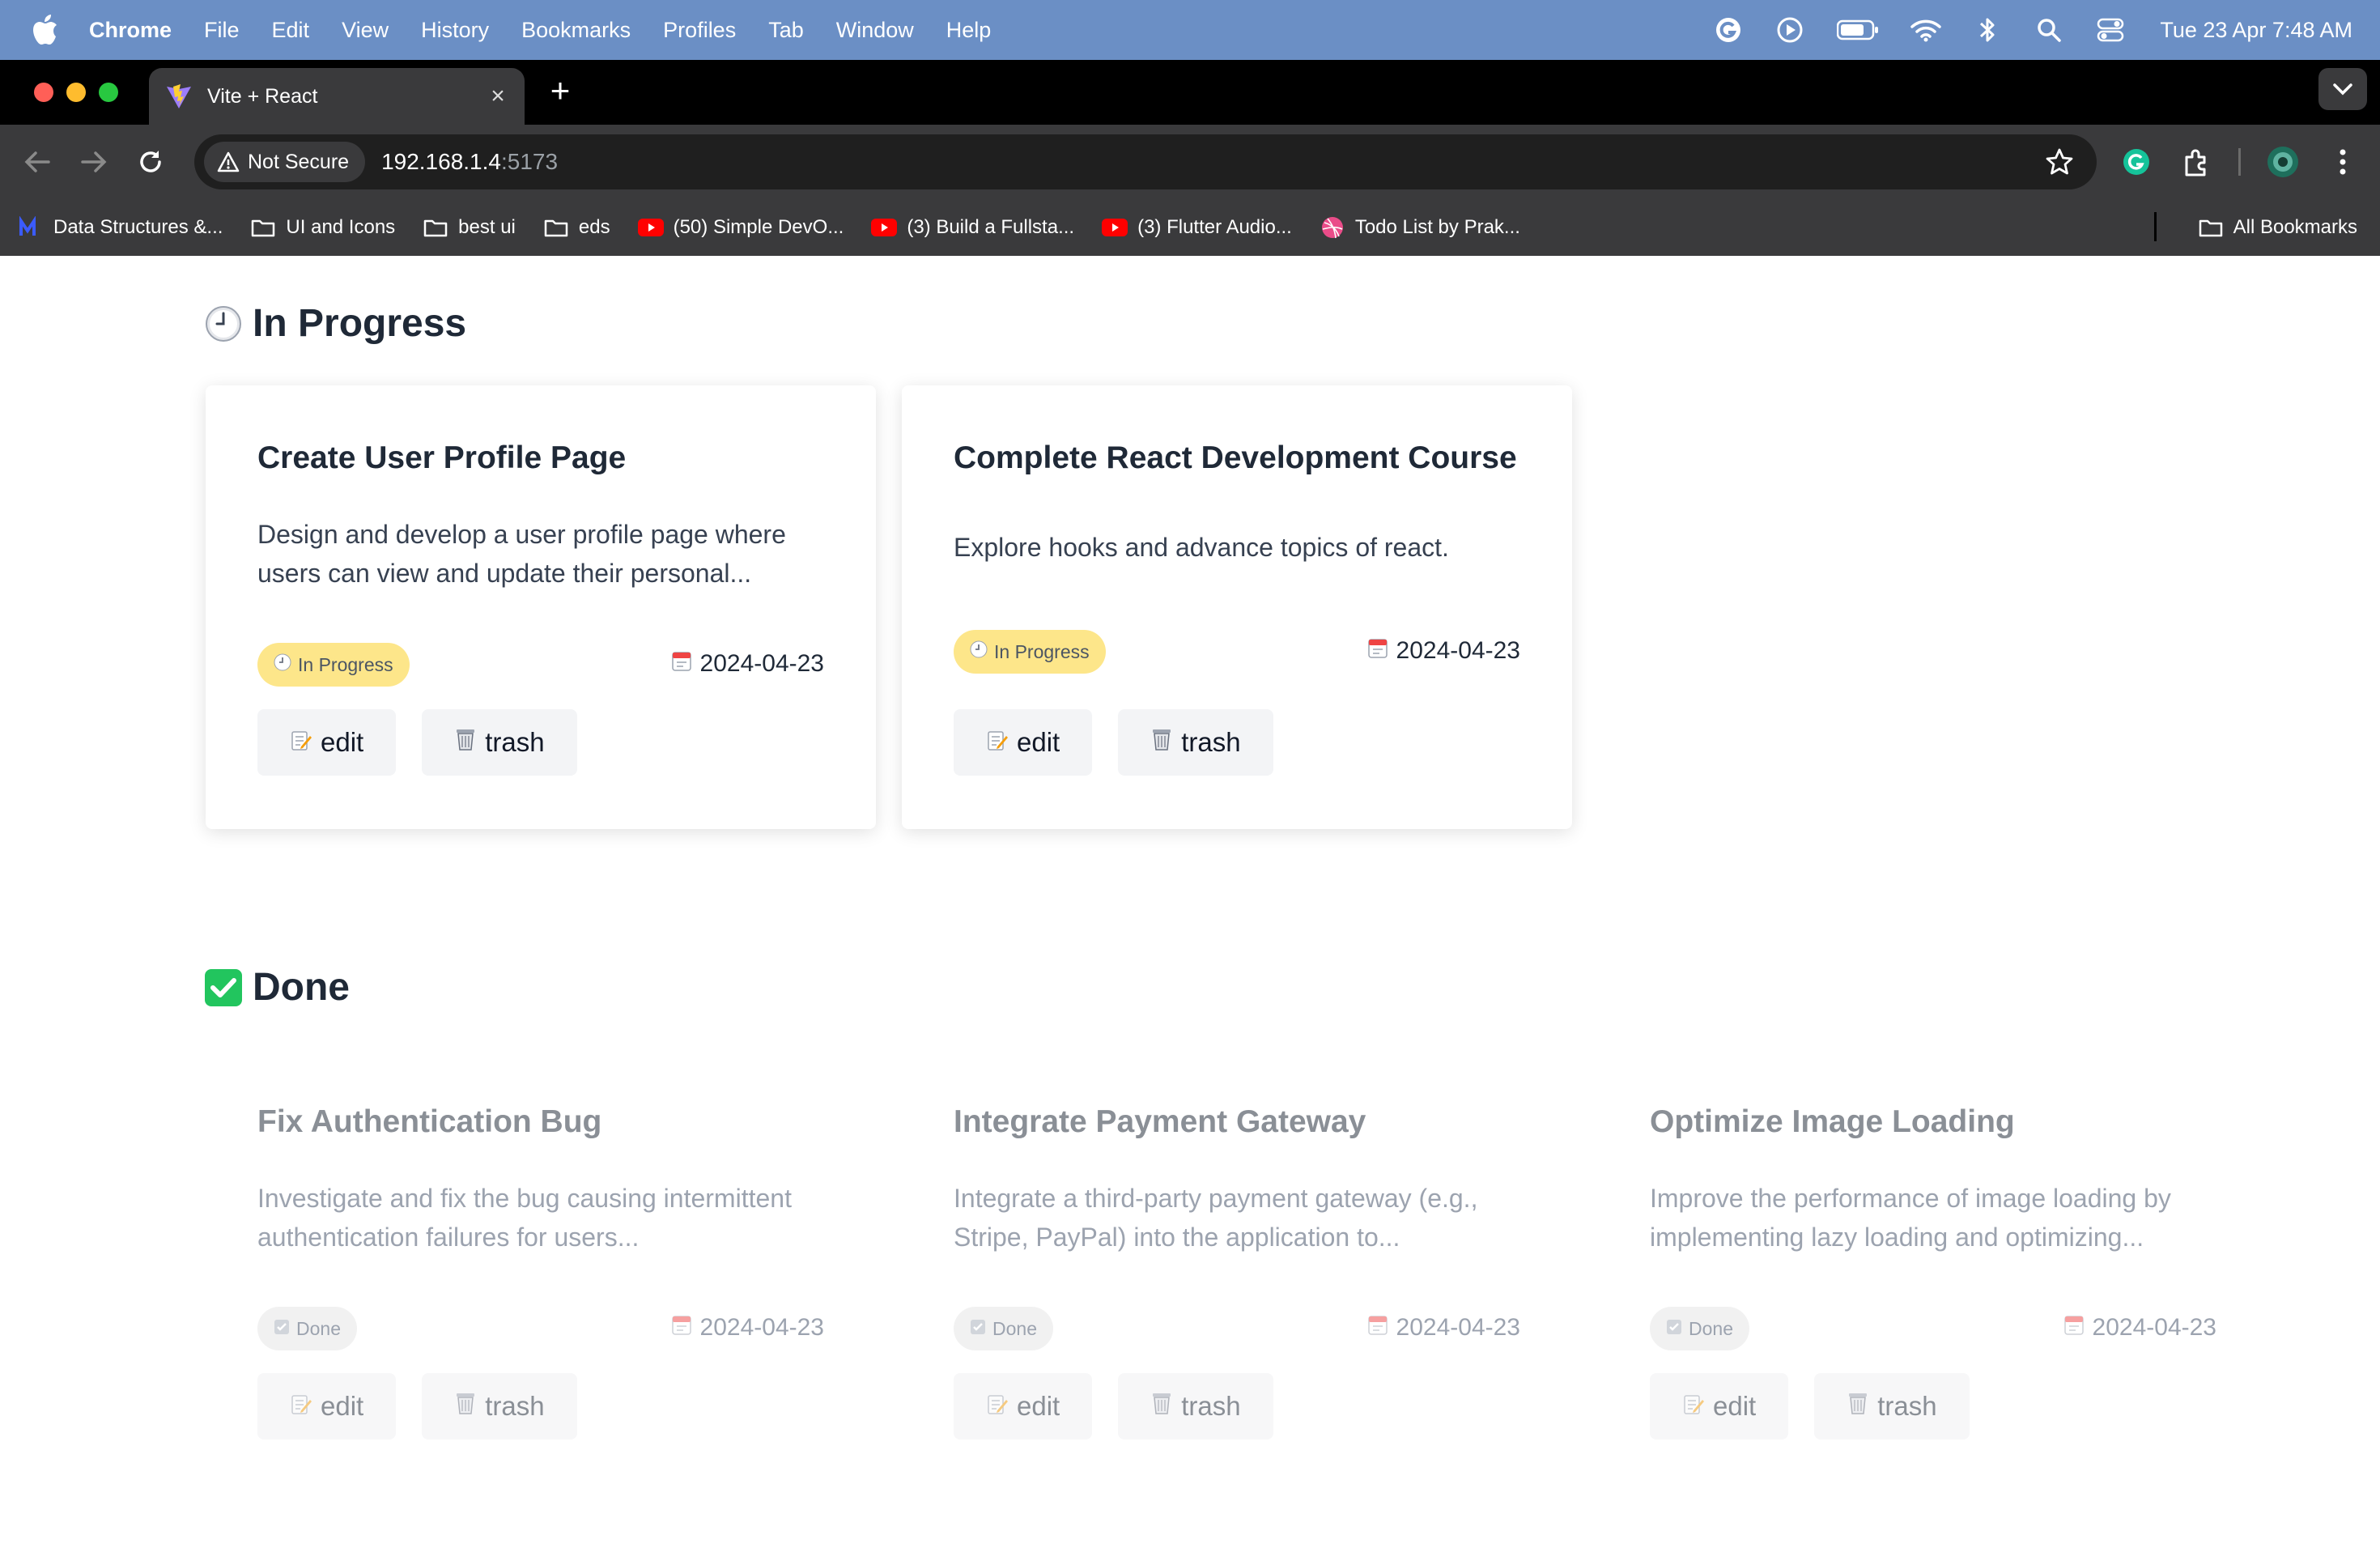  What do you see at coordinates (222, 31) in the screenshot?
I see `menu-file: File` at bounding box center [222, 31].